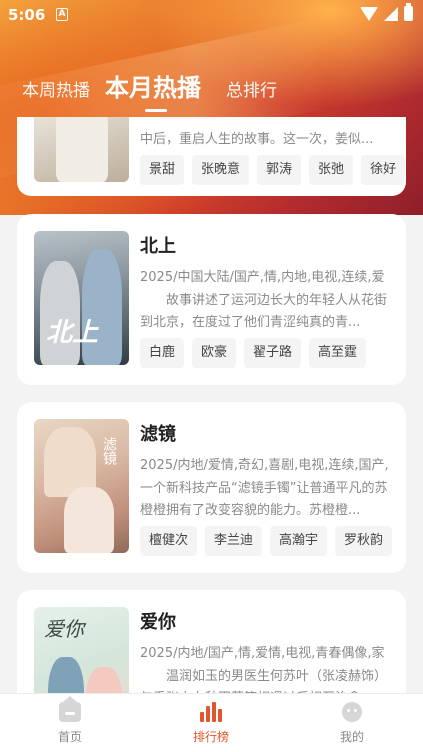 The width and height of the screenshot is (423, 752). I want to click on actor-tags: 景甜 张晚意 郭涛 张弛 徐好, so click(273, 170).